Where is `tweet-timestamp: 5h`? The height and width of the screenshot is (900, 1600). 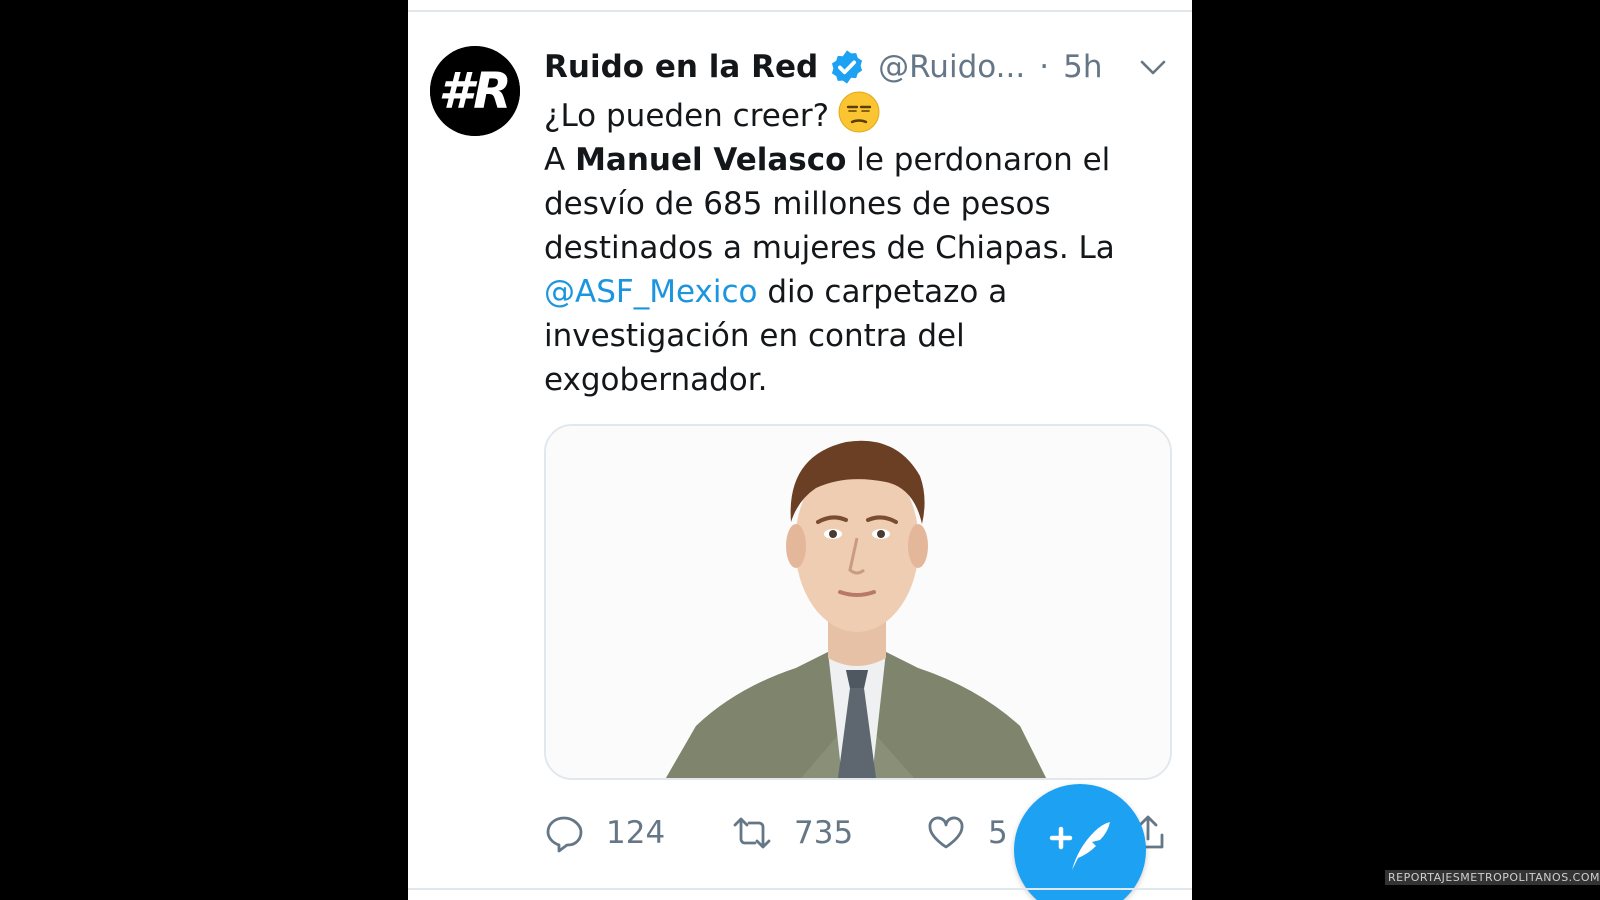
tweet-timestamp: 5h is located at coordinates (1082, 67).